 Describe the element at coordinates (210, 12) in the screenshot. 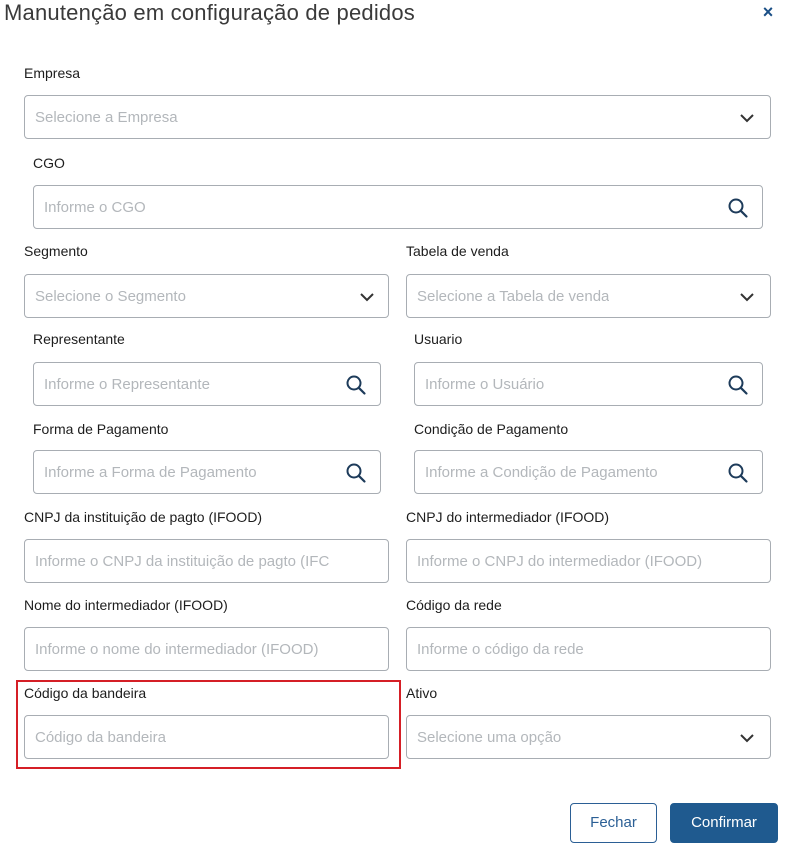

I see `dialog-title: Manutenção em configuração de pedidos` at that location.